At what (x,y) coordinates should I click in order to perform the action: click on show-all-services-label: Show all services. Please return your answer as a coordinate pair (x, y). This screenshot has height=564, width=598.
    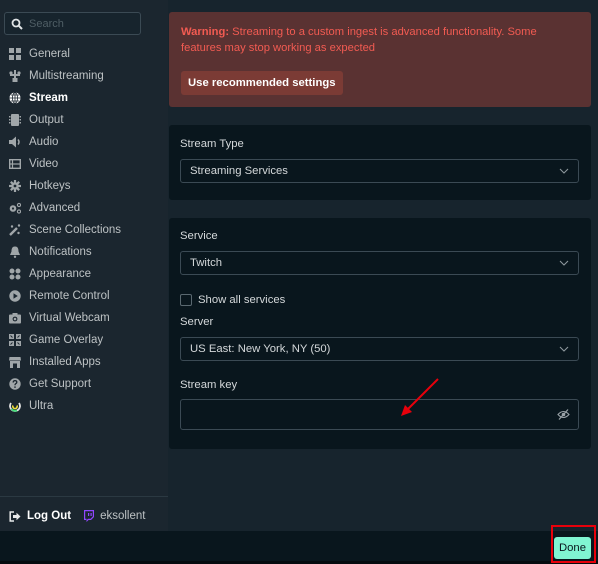
    Looking at the image, I should click on (242, 300).